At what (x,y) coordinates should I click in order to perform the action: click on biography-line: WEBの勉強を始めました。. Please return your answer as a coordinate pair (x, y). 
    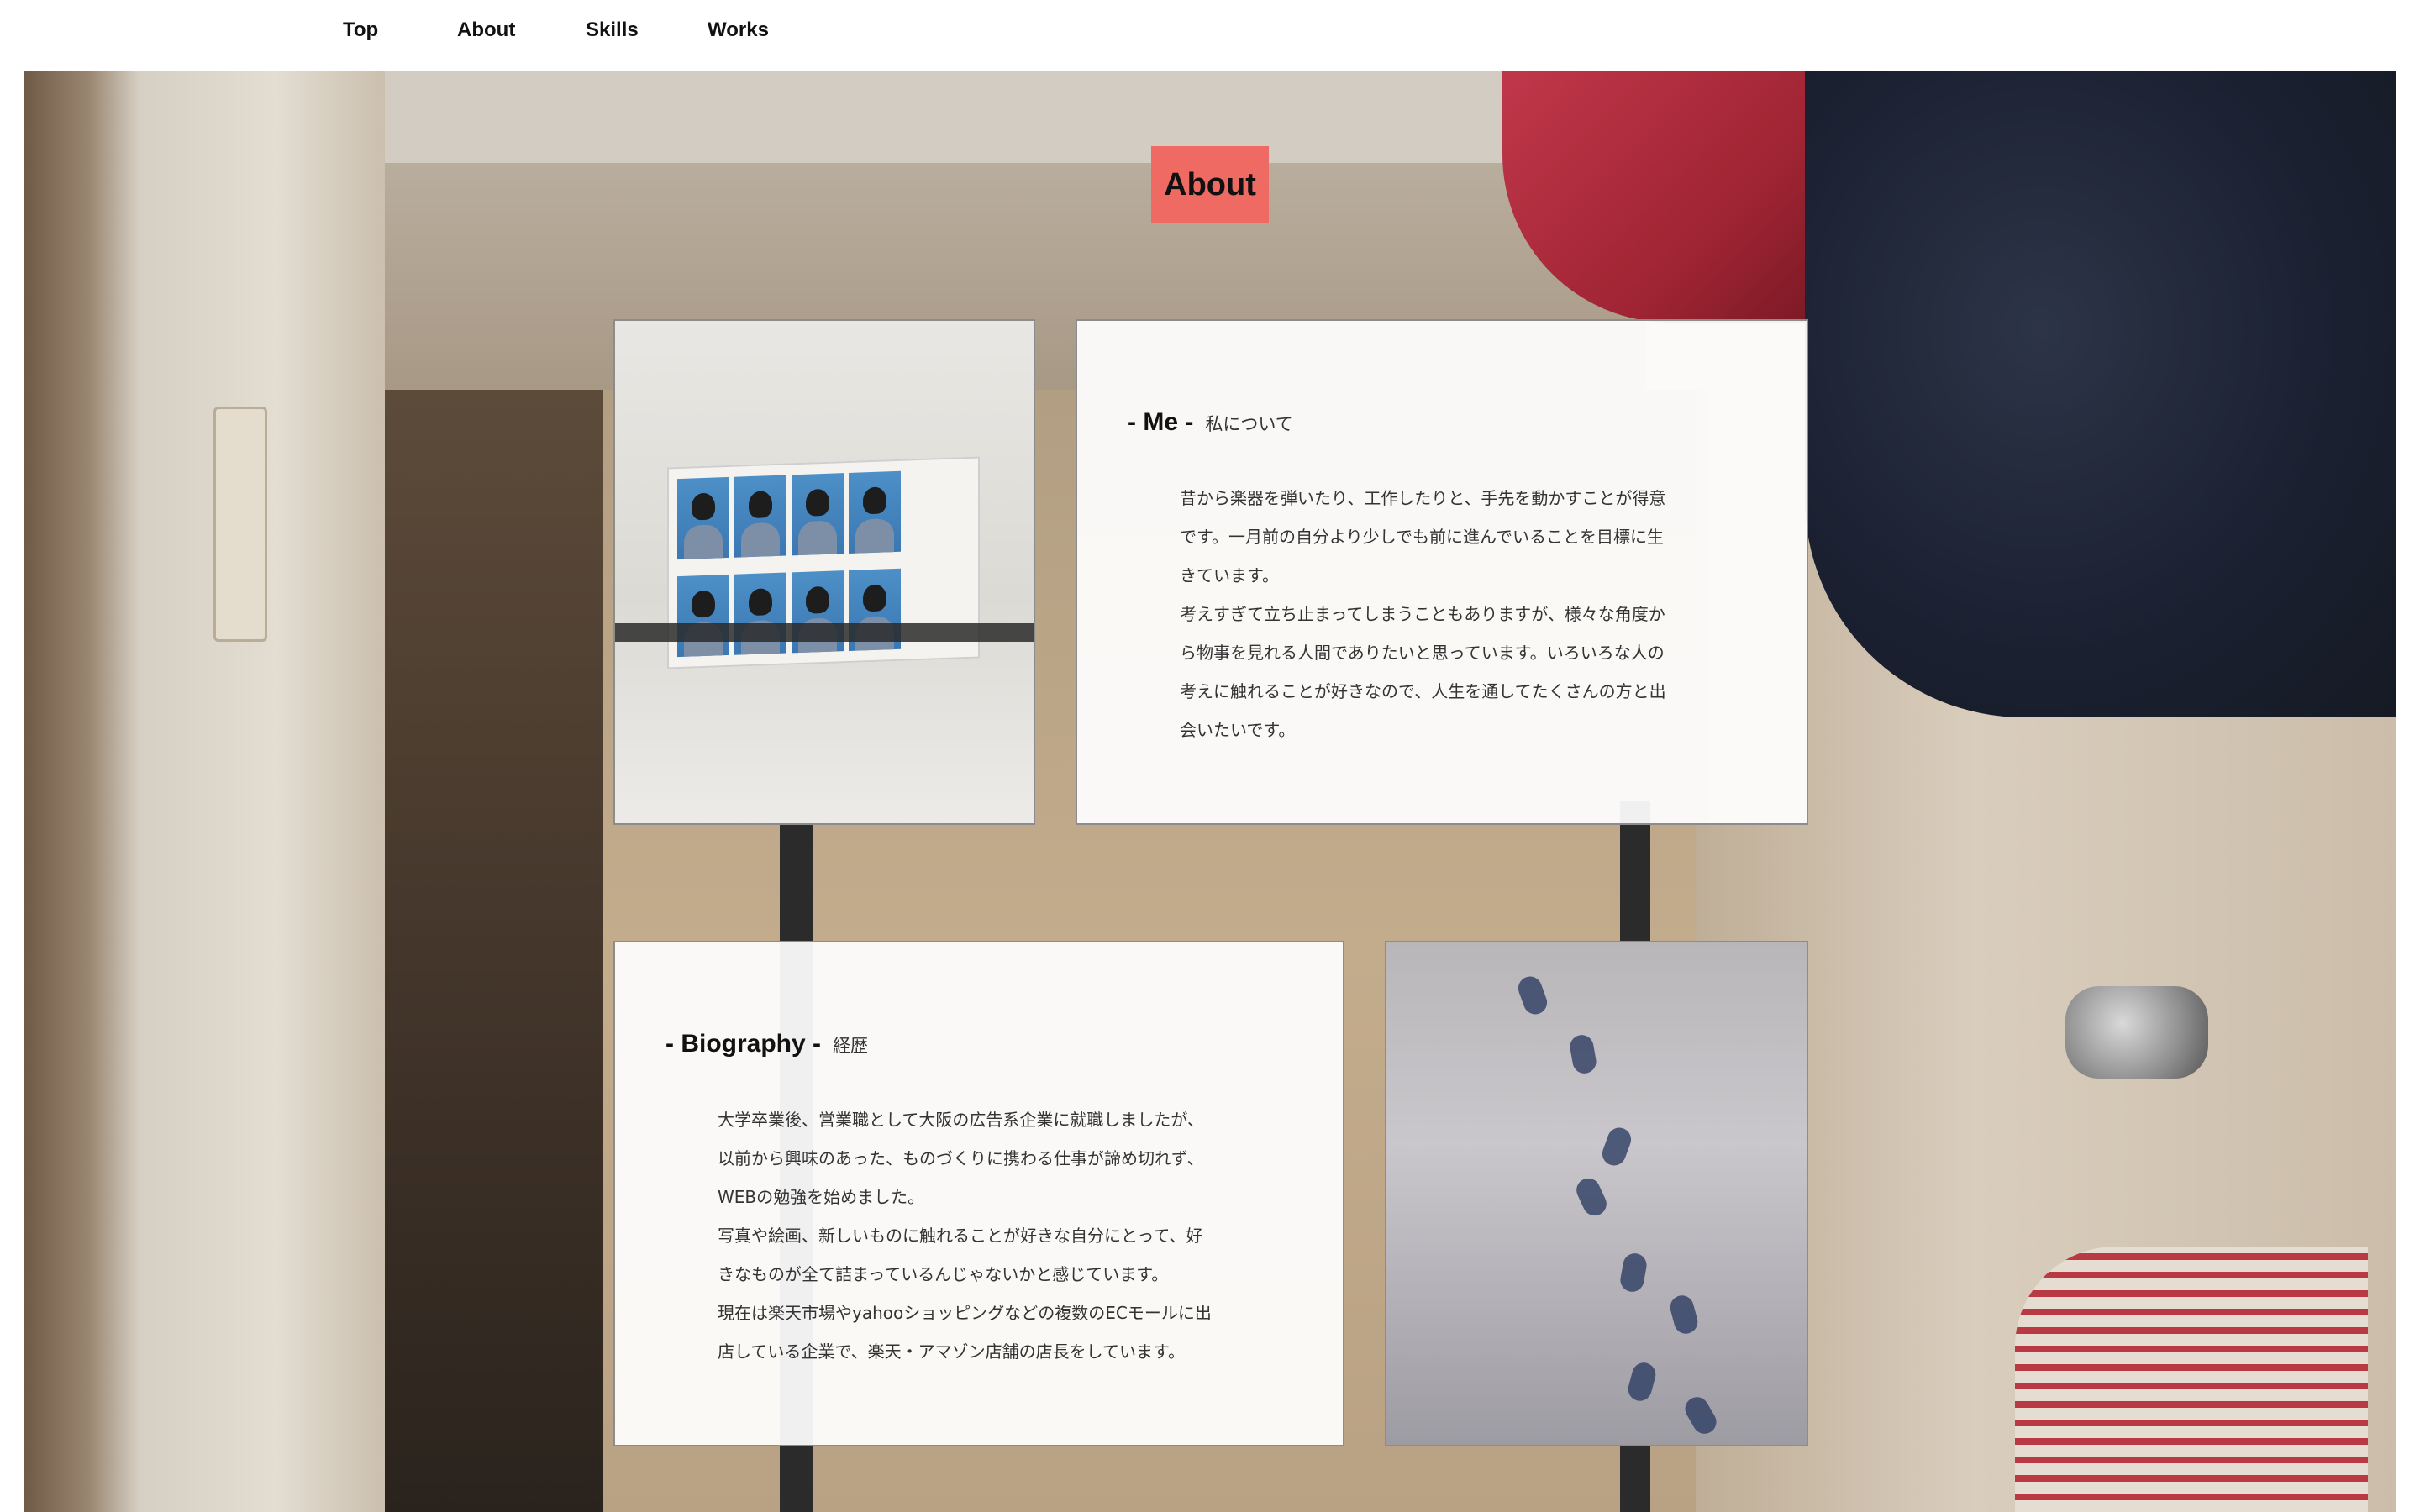
    Looking at the image, I should click on (822, 1197).